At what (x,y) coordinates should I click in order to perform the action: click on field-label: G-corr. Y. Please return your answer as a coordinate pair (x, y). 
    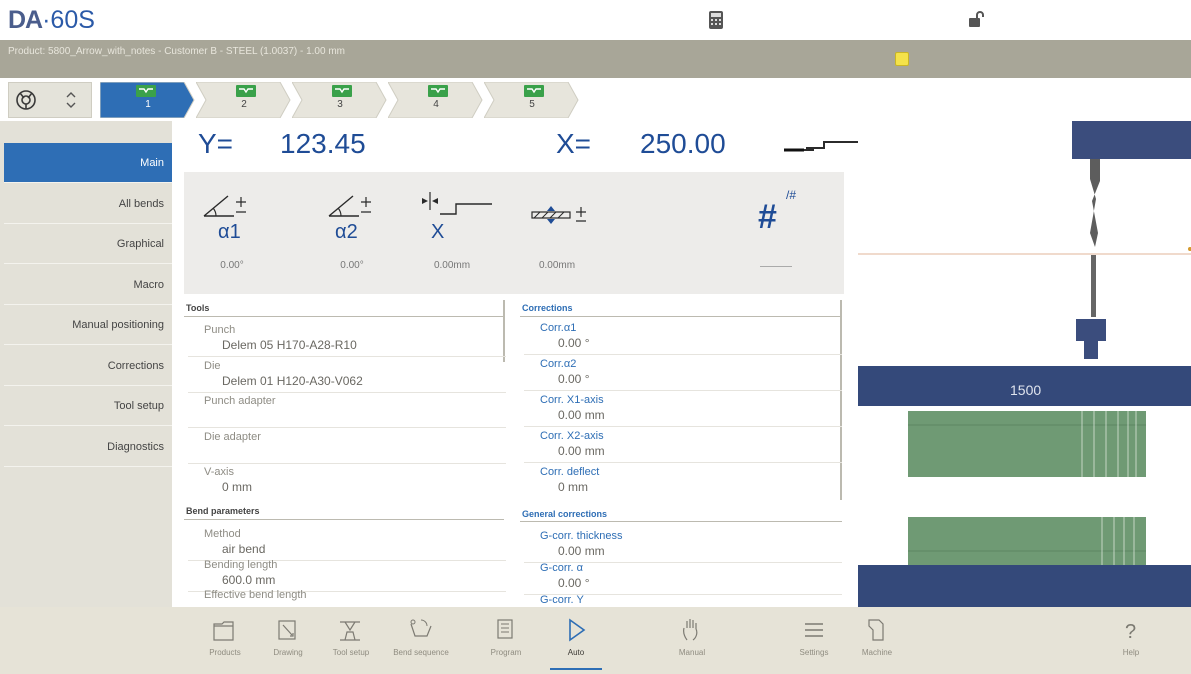
    Looking at the image, I should click on (562, 600).